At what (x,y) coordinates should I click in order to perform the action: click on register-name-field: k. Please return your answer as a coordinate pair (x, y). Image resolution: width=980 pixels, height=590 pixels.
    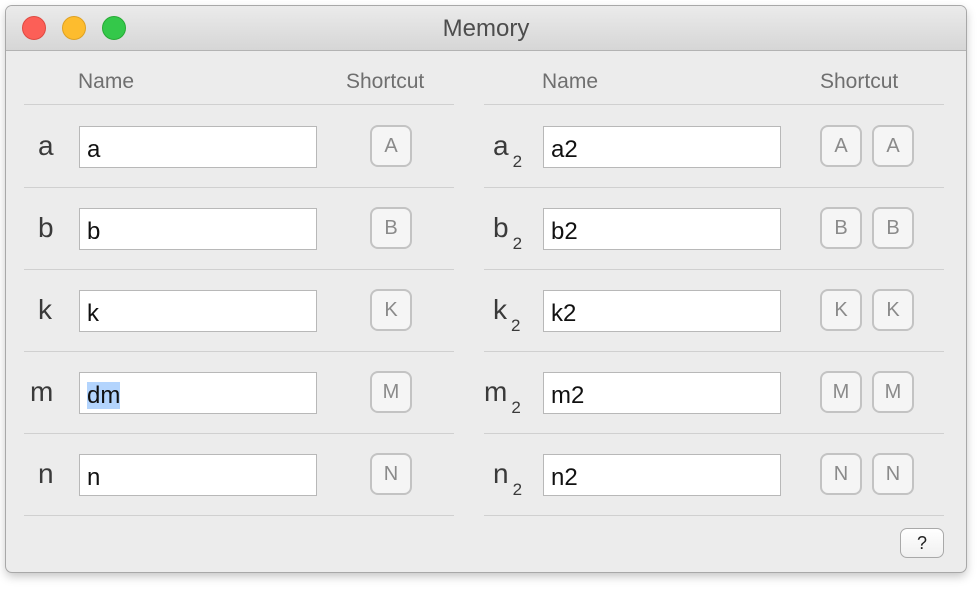
    Looking at the image, I should click on (198, 311).